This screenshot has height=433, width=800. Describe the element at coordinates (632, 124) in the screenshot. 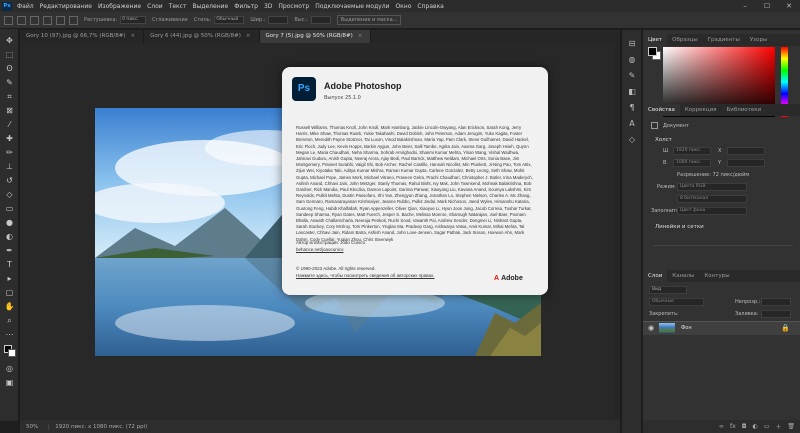

I see `character-panel-icon: A` at that location.